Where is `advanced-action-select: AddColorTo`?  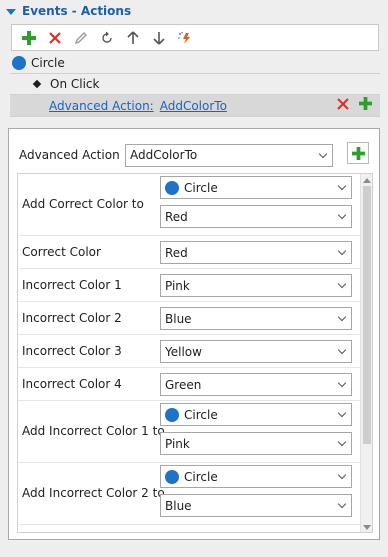 advanced-action-select: AddColorTo is located at coordinates (229, 155).